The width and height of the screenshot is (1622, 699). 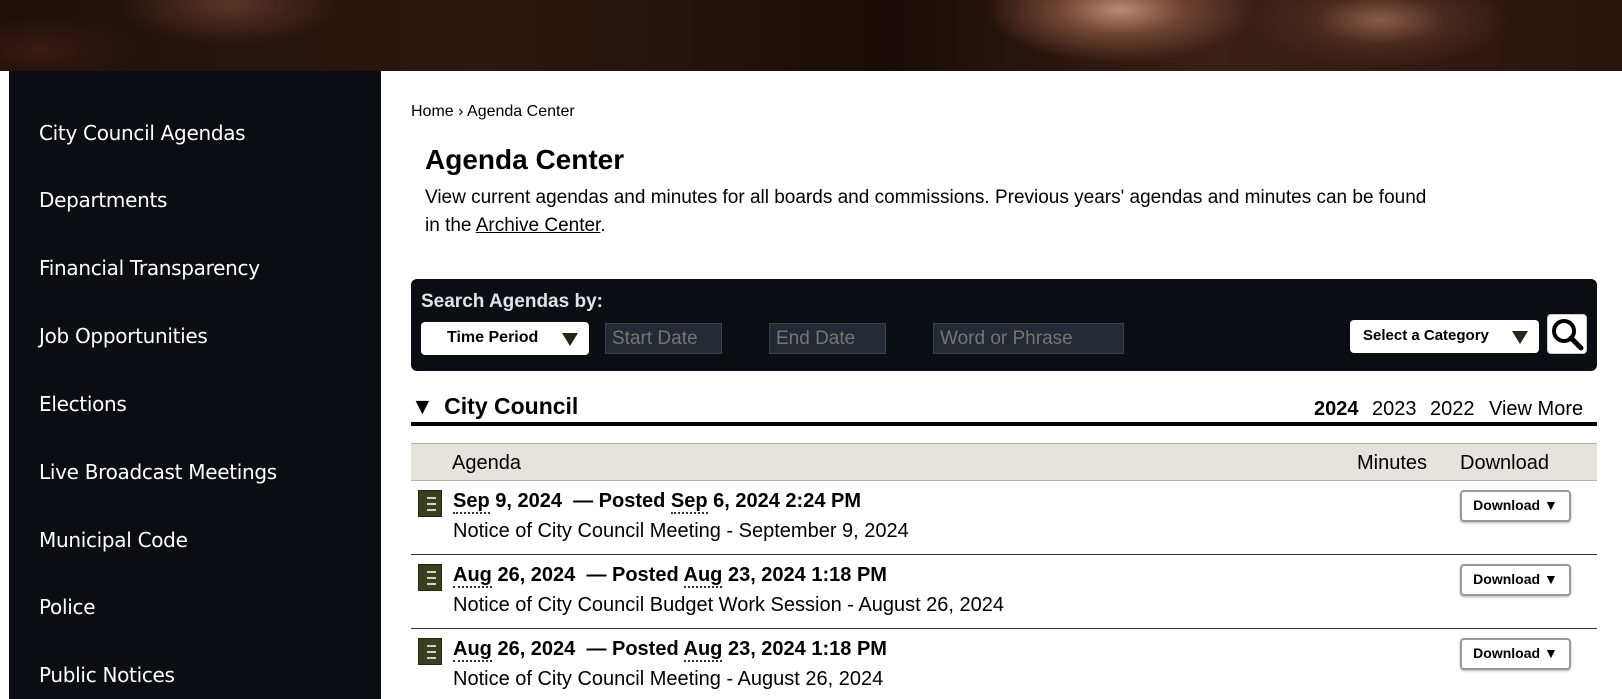 What do you see at coordinates (1504, 463) in the screenshot?
I see `column-header-download: Download` at bounding box center [1504, 463].